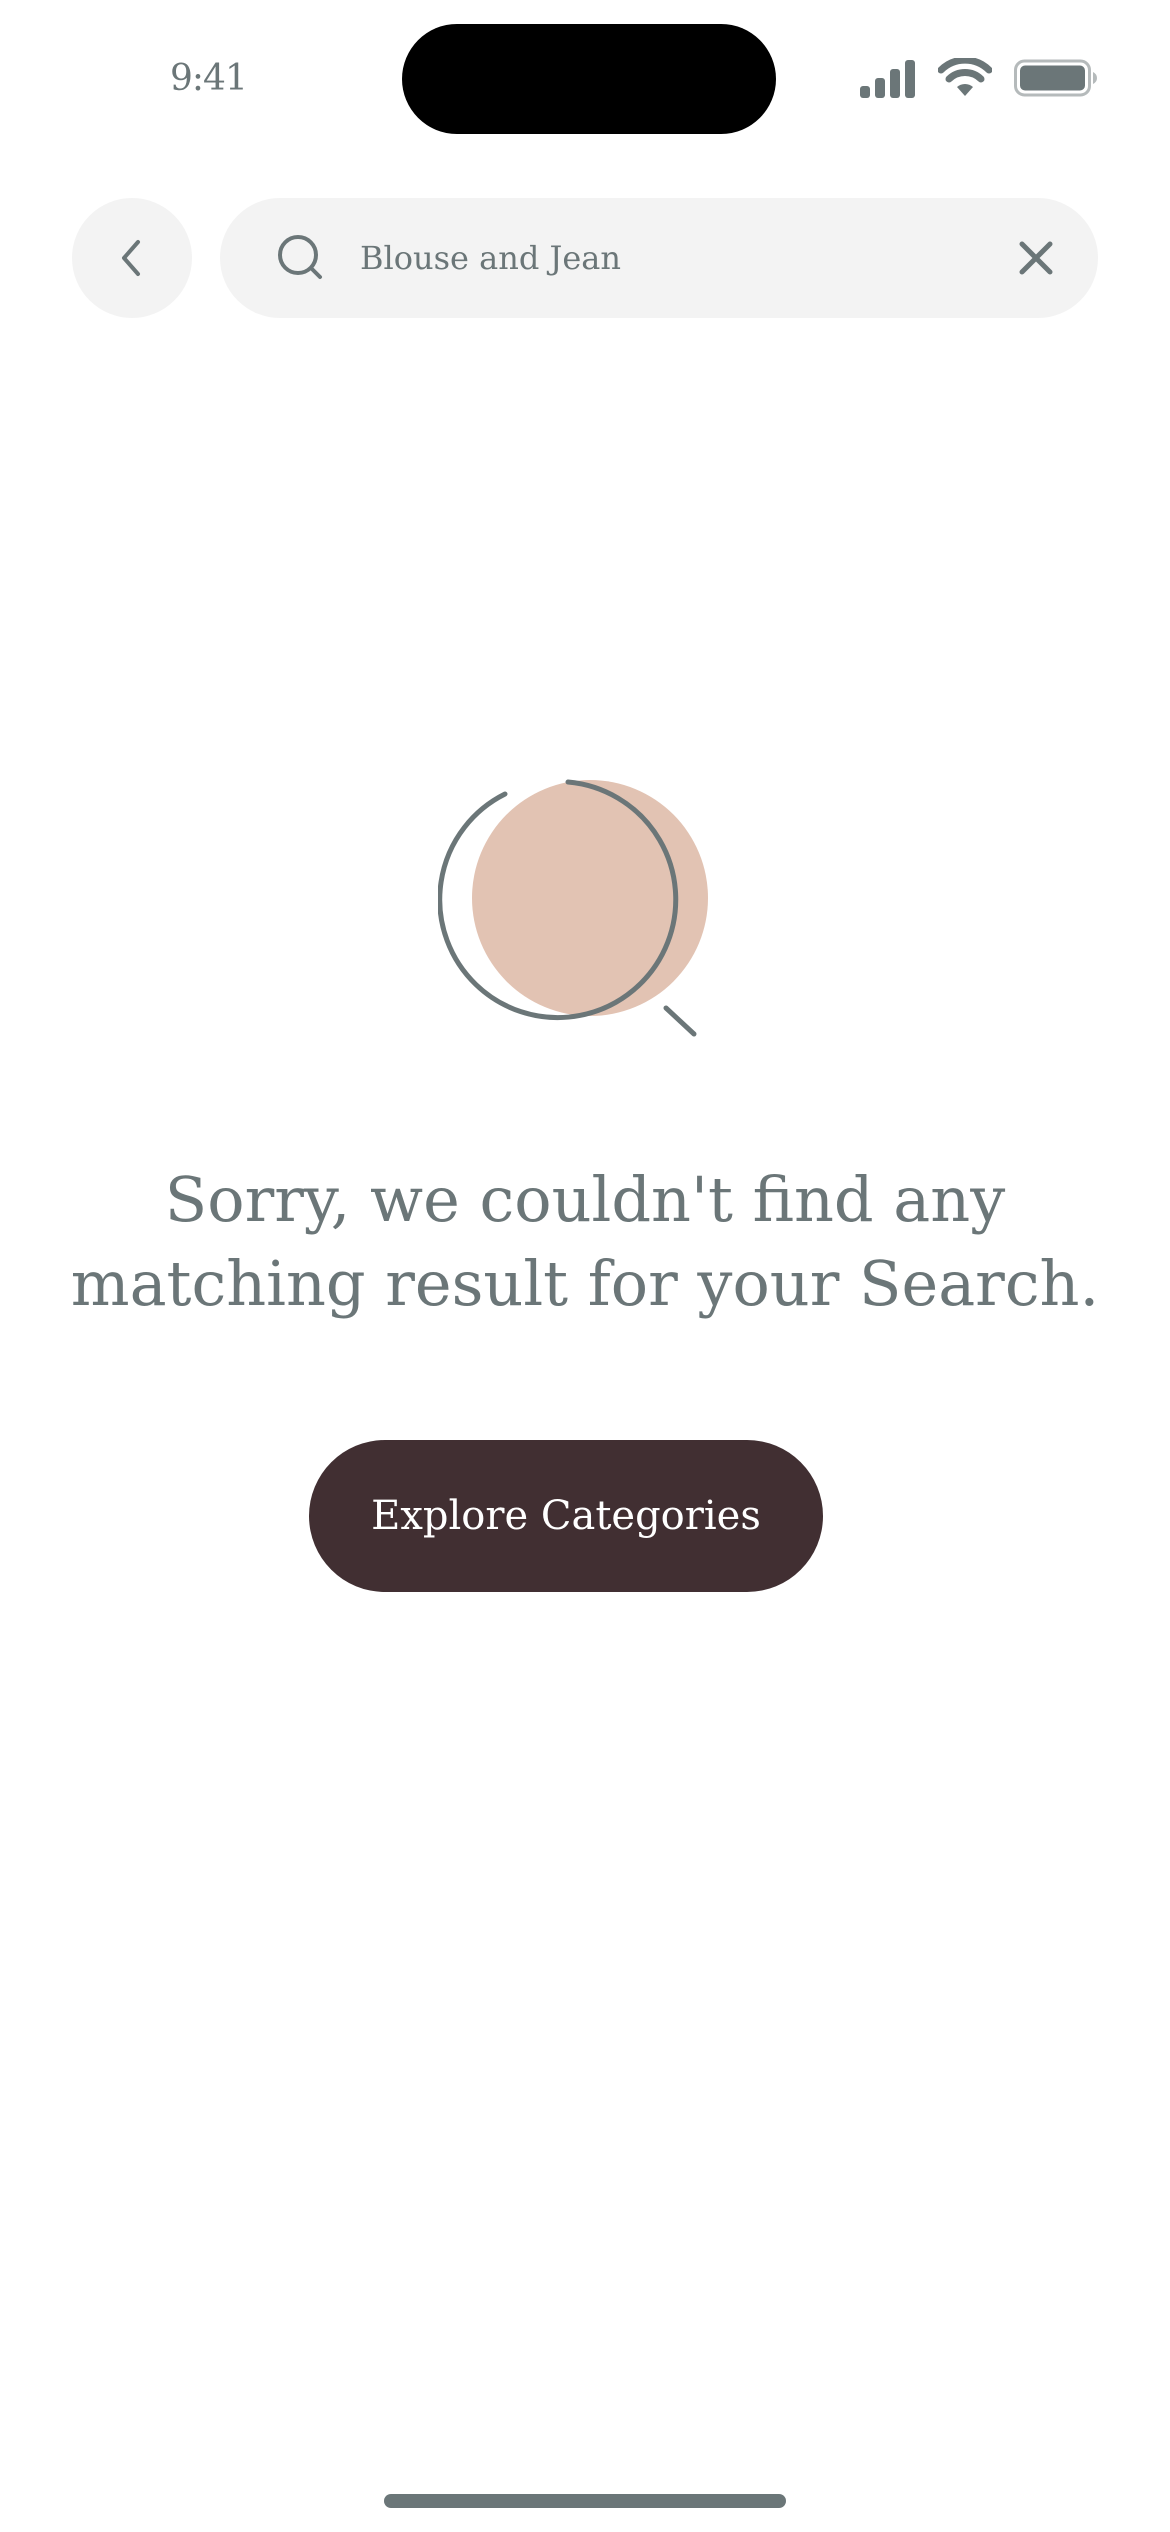 Image resolution: width=1170 pixels, height=2532 pixels. I want to click on status-time: 9:41, so click(209, 78).